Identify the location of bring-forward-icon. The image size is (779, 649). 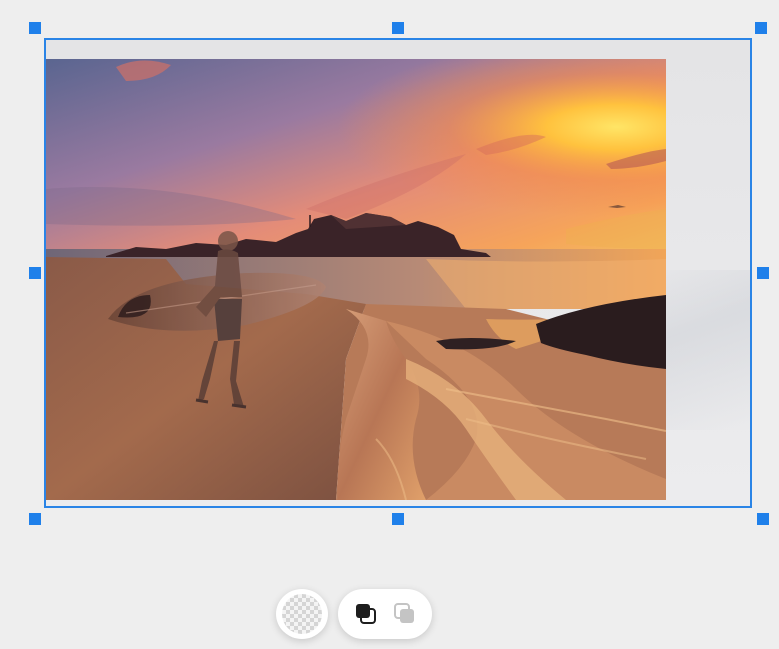
(365, 614).